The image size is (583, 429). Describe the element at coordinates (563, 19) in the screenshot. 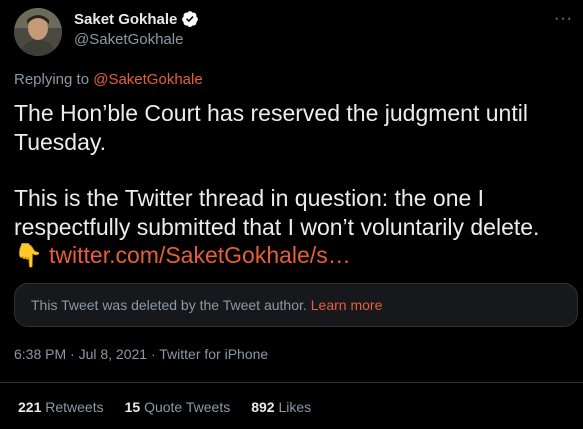

I see `more-options-icon: ···` at that location.